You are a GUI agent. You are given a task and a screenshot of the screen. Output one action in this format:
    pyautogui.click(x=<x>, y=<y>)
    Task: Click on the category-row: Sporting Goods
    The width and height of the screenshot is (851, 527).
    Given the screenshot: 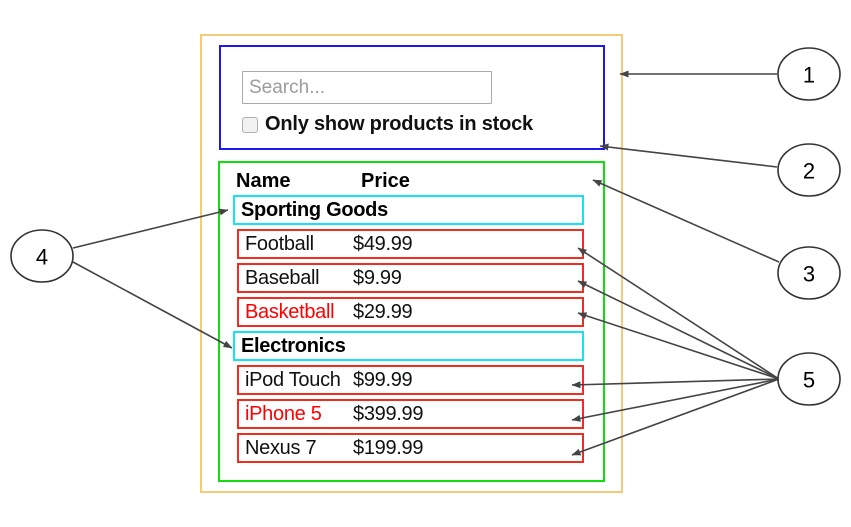 What is the action you would take?
    pyautogui.click(x=408, y=210)
    